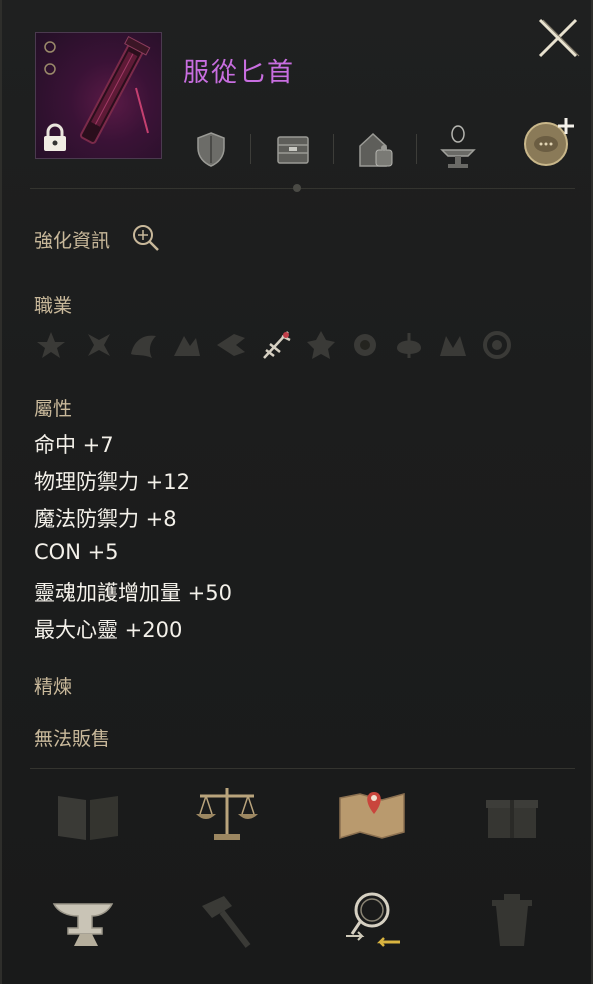 The height and width of the screenshot is (984, 593). What do you see at coordinates (512, 920) in the screenshot?
I see `trash-icon` at bounding box center [512, 920].